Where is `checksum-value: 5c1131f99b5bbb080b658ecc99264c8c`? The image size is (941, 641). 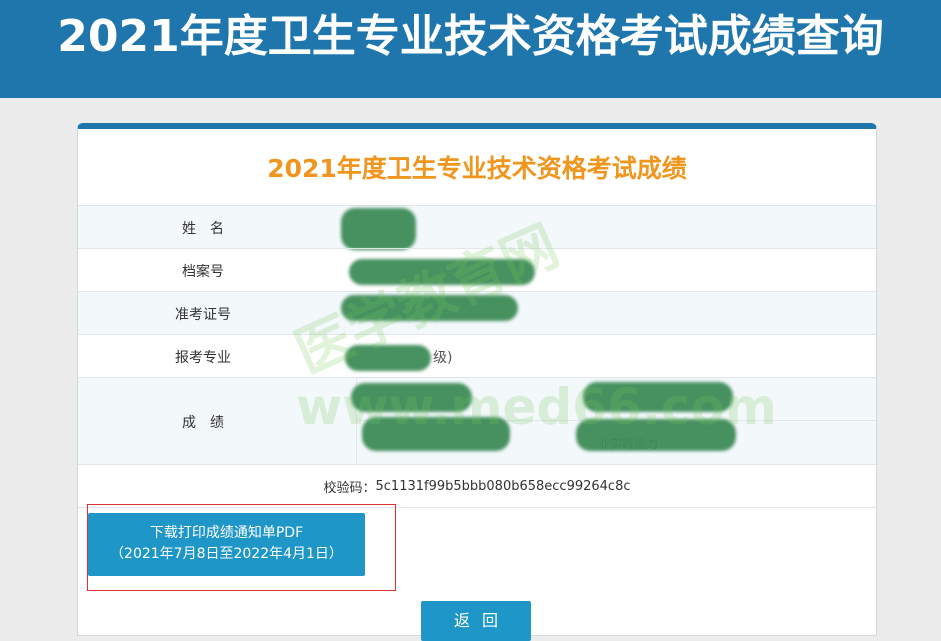
checksum-value: 5c1131f99b5bbb080b658ecc99264c8c is located at coordinates (503, 486).